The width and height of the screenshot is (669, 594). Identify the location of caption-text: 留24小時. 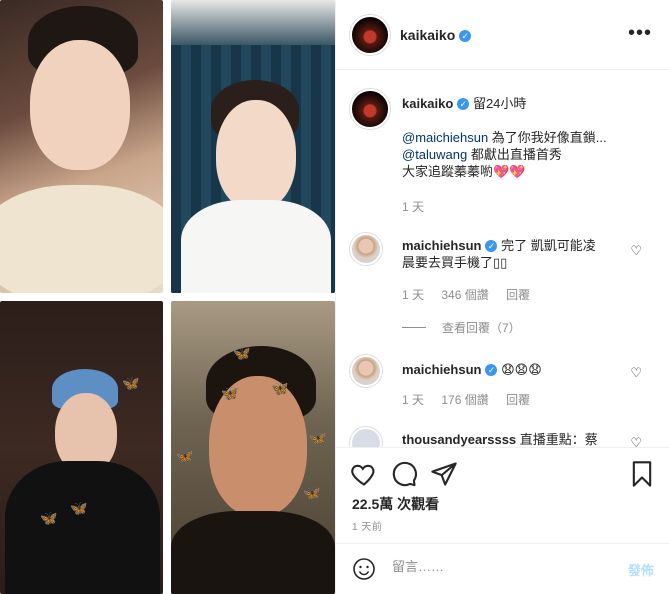
(499, 103).